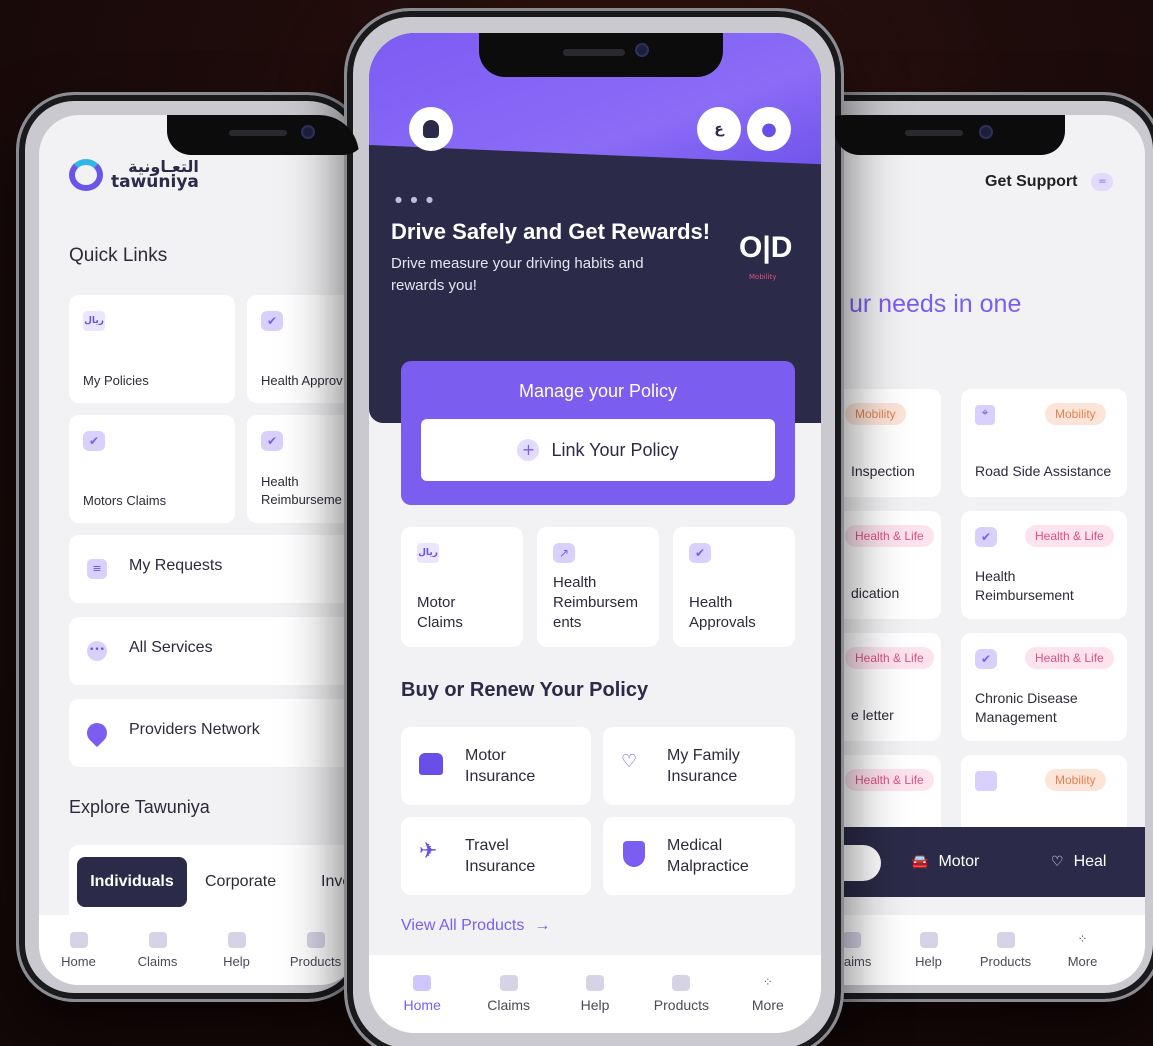  Describe the element at coordinates (528, 450) in the screenshot. I see `plus-icon: +` at that location.